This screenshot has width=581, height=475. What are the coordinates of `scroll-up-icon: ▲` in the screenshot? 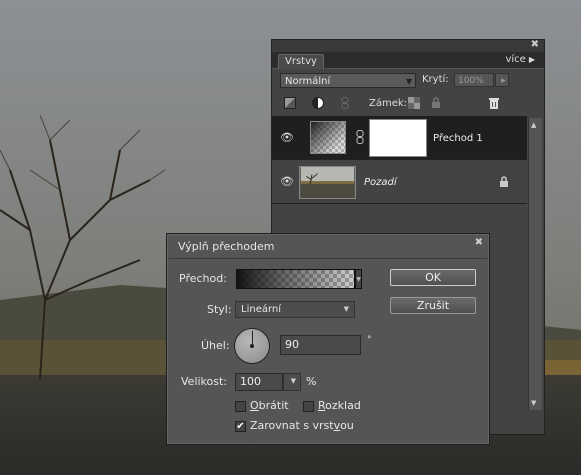 It's located at (533, 125).